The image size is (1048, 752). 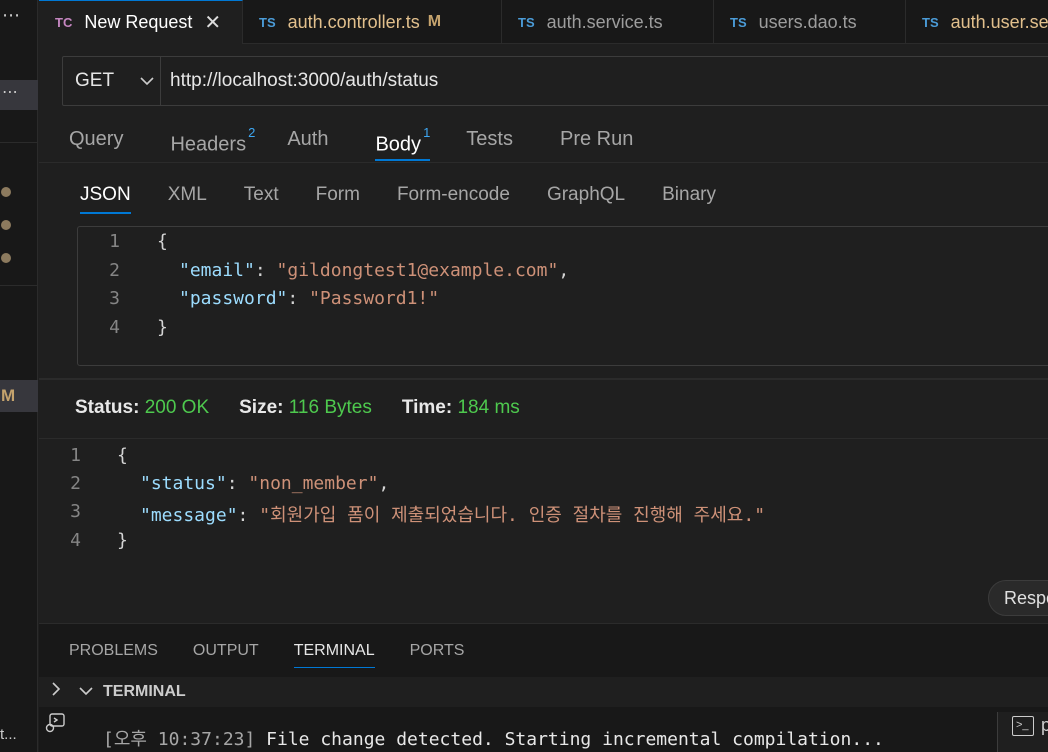 What do you see at coordinates (338, 196) in the screenshot?
I see `tab-form: Form` at bounding box center [338, 196].